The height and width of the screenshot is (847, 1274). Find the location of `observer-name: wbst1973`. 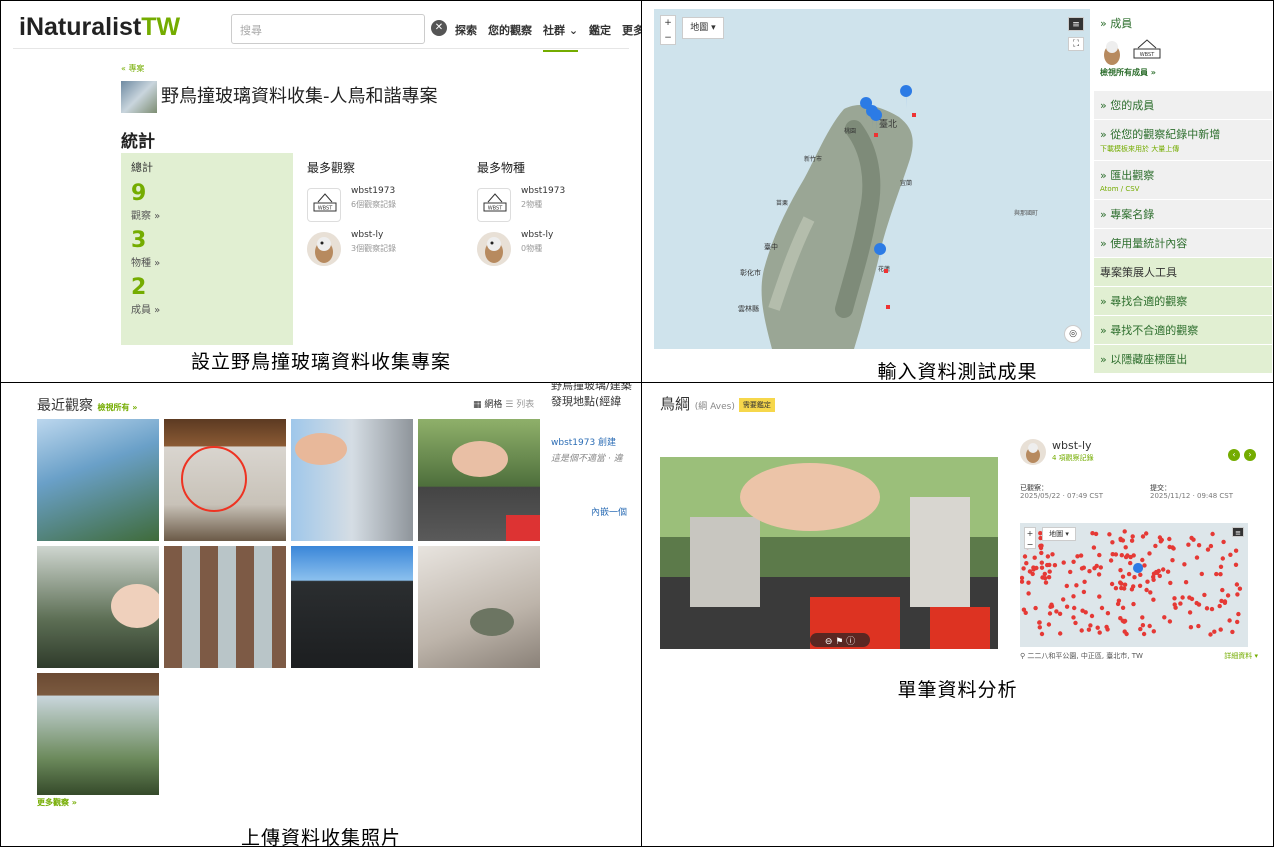

observer-name: wbst1973 is located at coordinates (373, 191).